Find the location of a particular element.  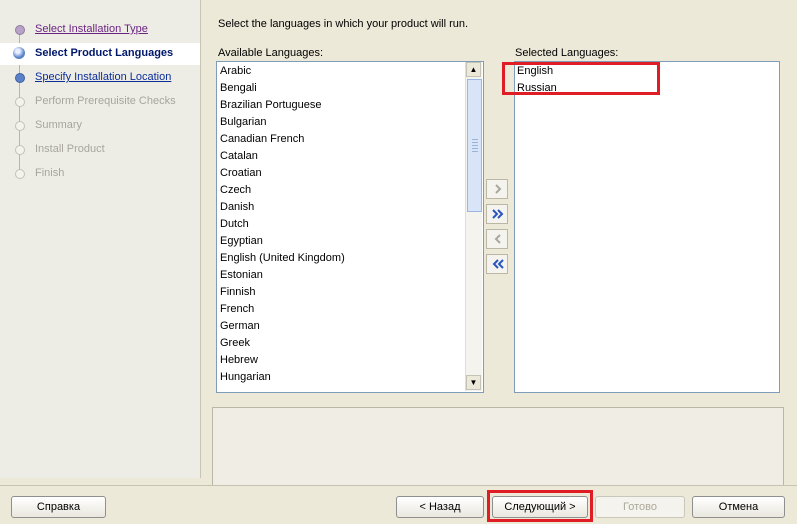

list-item: Catalan is located at coordinates (239, 156).